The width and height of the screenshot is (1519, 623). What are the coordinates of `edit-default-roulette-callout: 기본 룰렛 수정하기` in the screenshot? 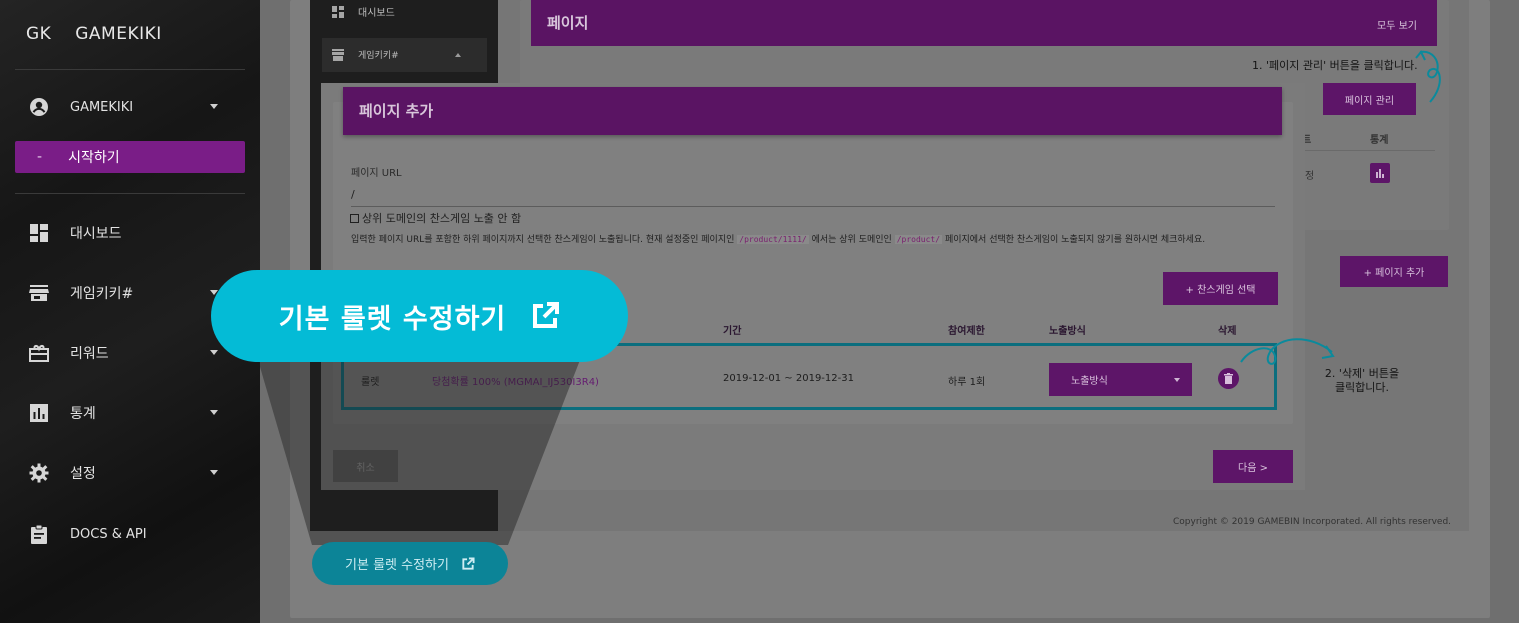 It's located at (419, 316).